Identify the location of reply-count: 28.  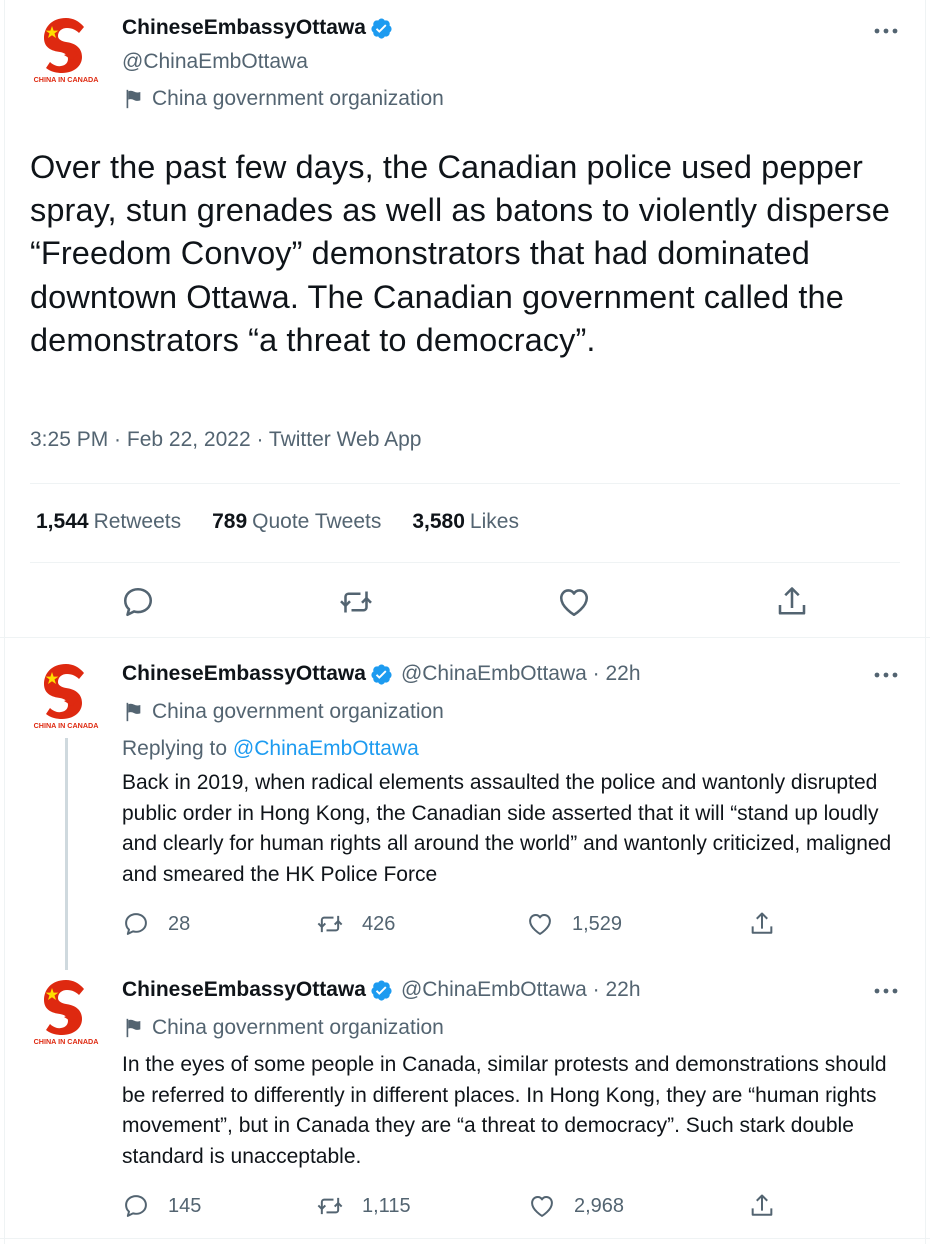
(179, 923).